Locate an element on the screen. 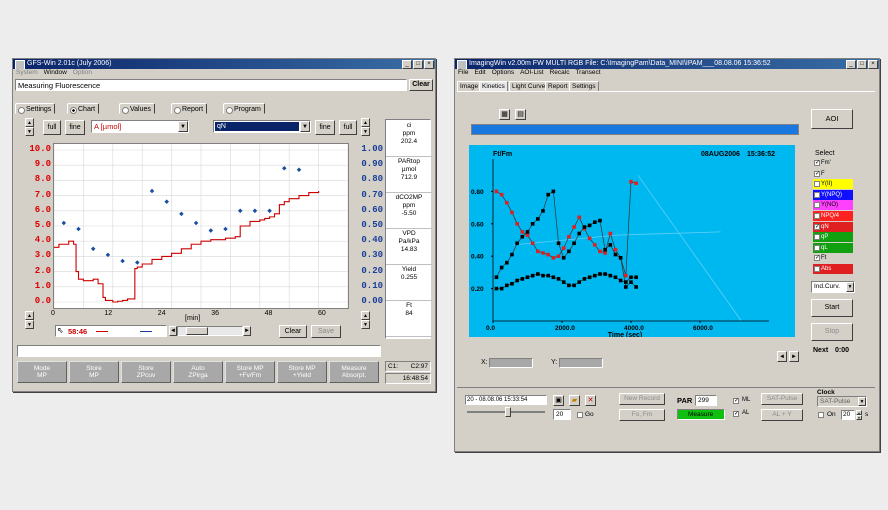 This screenshot has height=510, width=888. record-index-field: 20 is located at coordinates (562, 414).